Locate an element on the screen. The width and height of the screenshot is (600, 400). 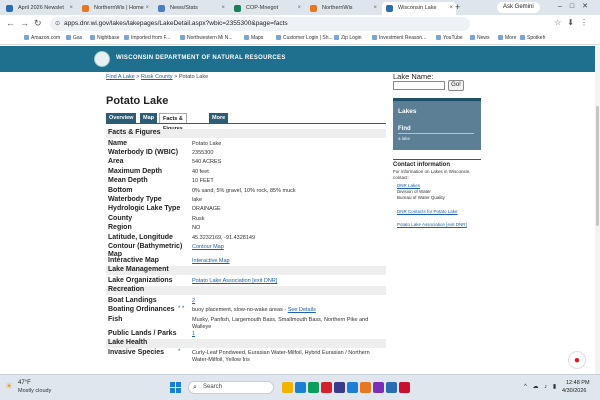
scrollbar-thumb is located at coordinates (597, 166).